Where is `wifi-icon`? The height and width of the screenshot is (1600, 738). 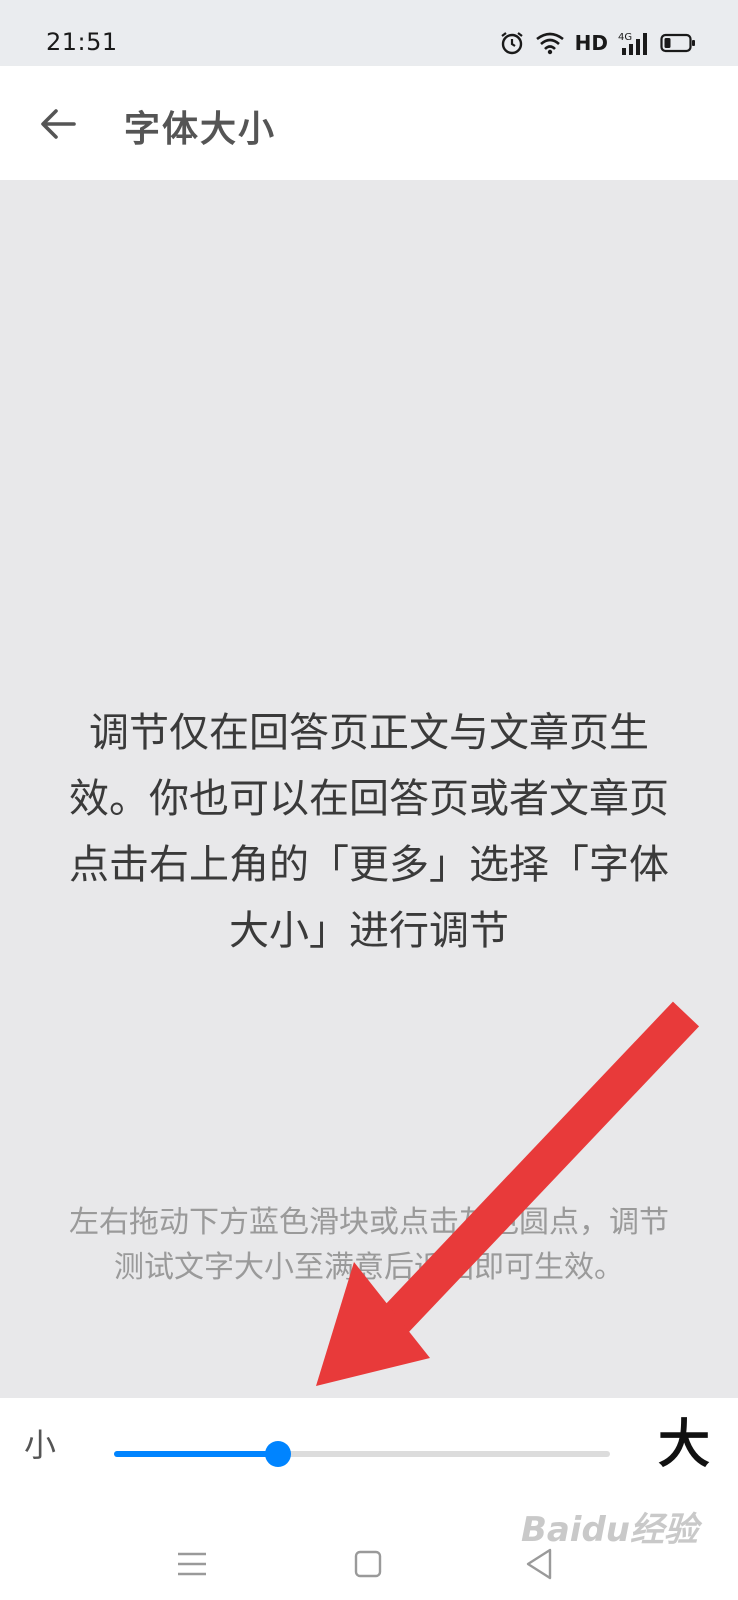 wifi-icon is located at coordinates (549, 43).